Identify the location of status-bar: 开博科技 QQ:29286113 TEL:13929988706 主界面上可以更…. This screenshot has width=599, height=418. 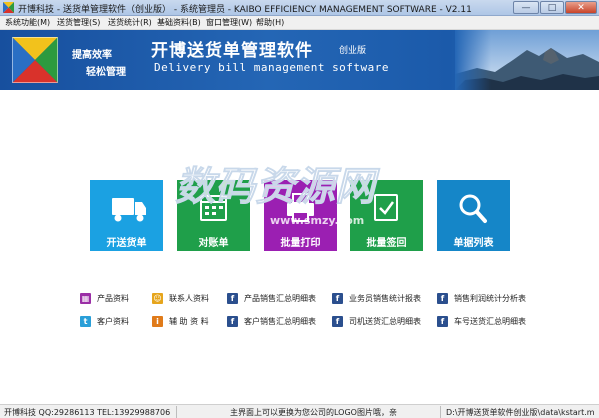
(299, 411).